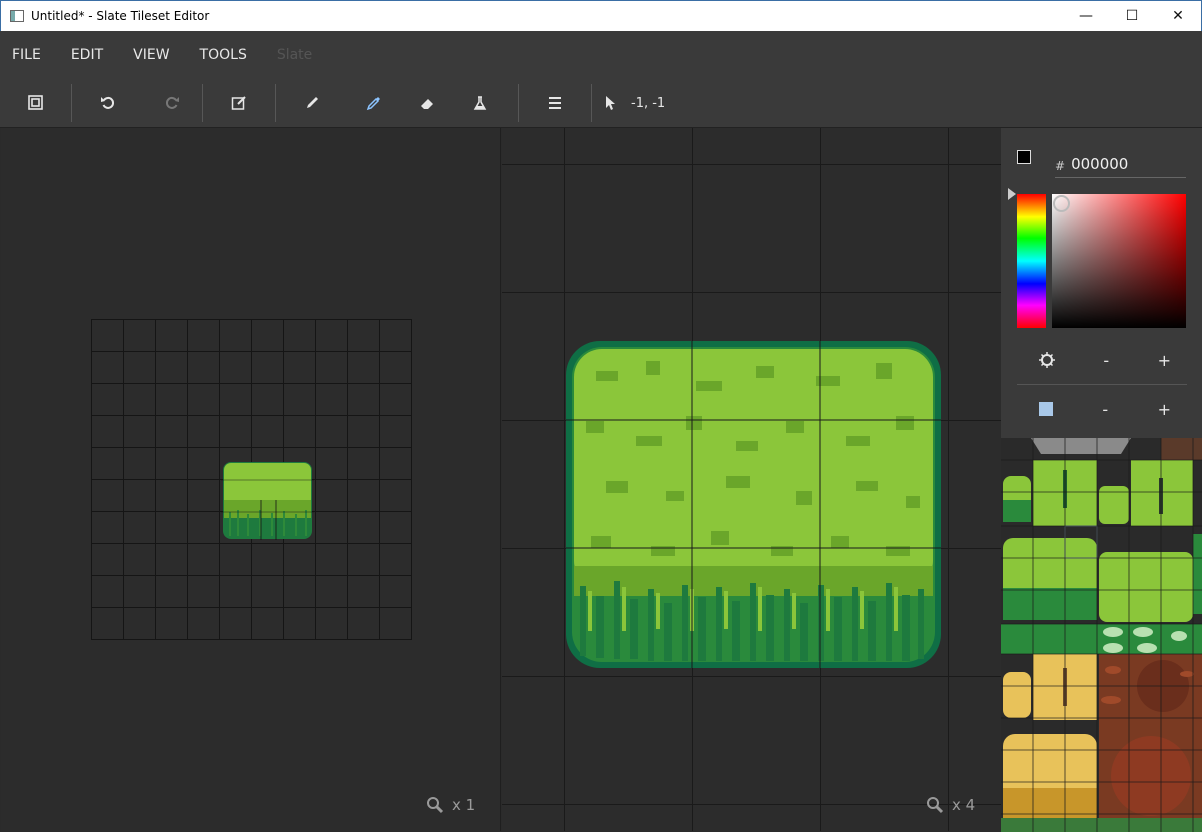  I want to click on canvas-size-icon, so click(35, 102).